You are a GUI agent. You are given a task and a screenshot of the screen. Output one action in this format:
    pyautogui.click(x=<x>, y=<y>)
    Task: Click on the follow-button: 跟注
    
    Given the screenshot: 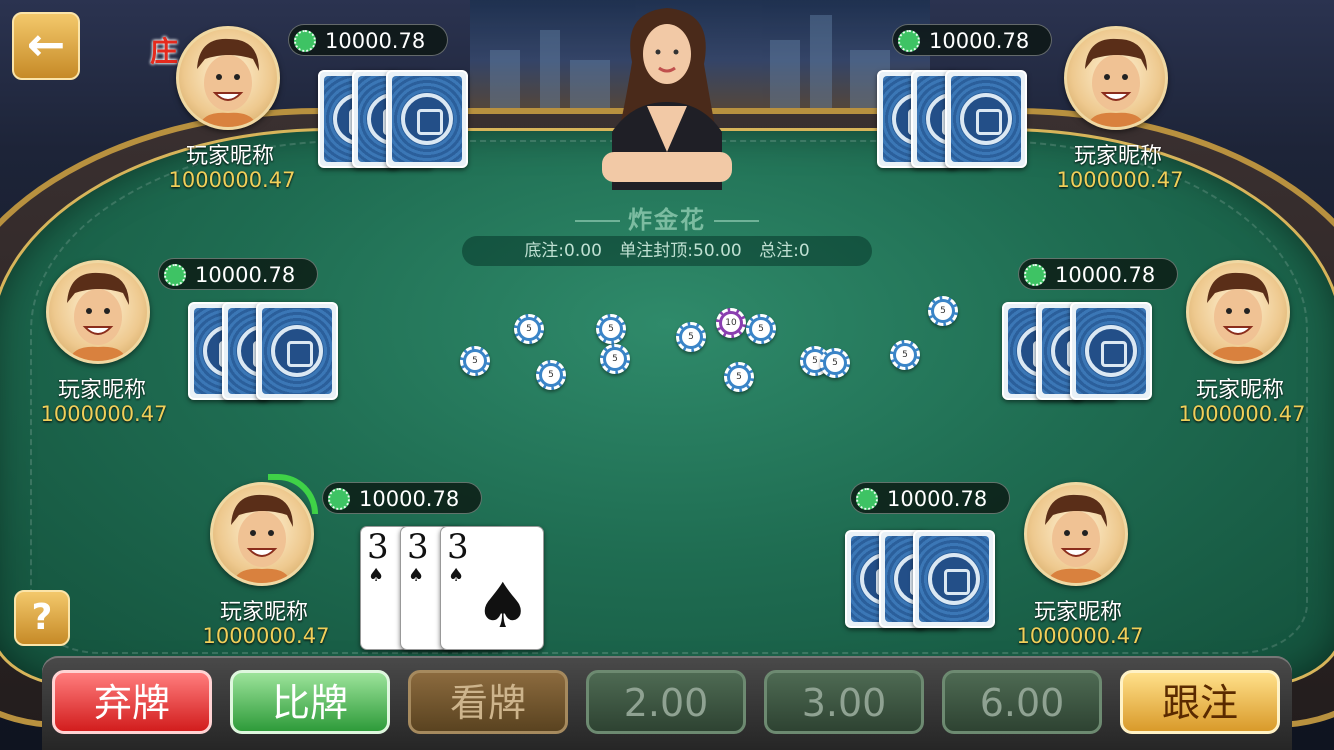 What is the action you would take?
    pyautogui.click(x=1200, y=702)
    